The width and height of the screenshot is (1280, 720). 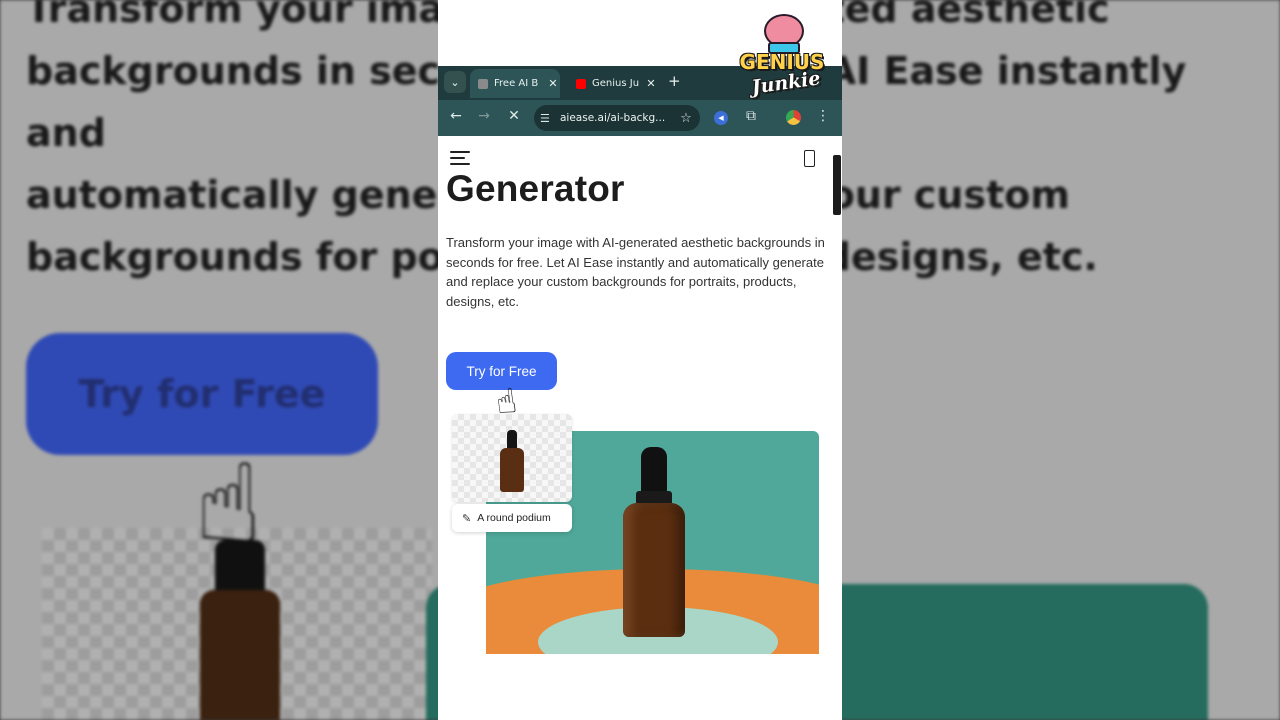 I want to click on tab-genius-junkie: Genius Ju ✕, so click(x=613, y=83).